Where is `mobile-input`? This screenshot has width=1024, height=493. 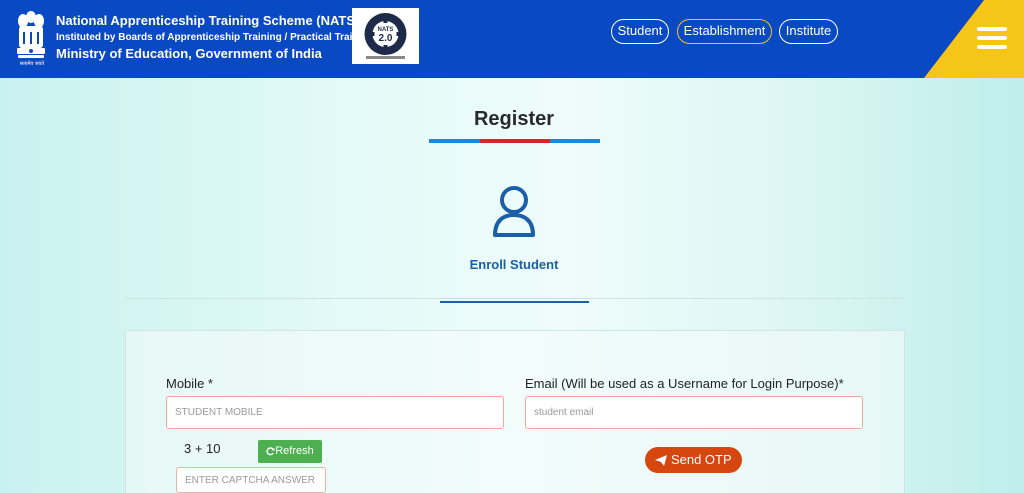
mobile-input is located at coordinates (335, 412).